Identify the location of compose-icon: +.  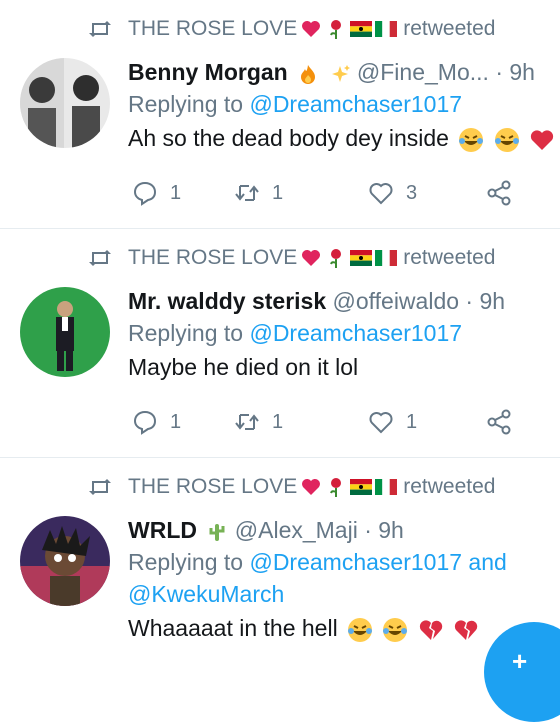
(520, 661).